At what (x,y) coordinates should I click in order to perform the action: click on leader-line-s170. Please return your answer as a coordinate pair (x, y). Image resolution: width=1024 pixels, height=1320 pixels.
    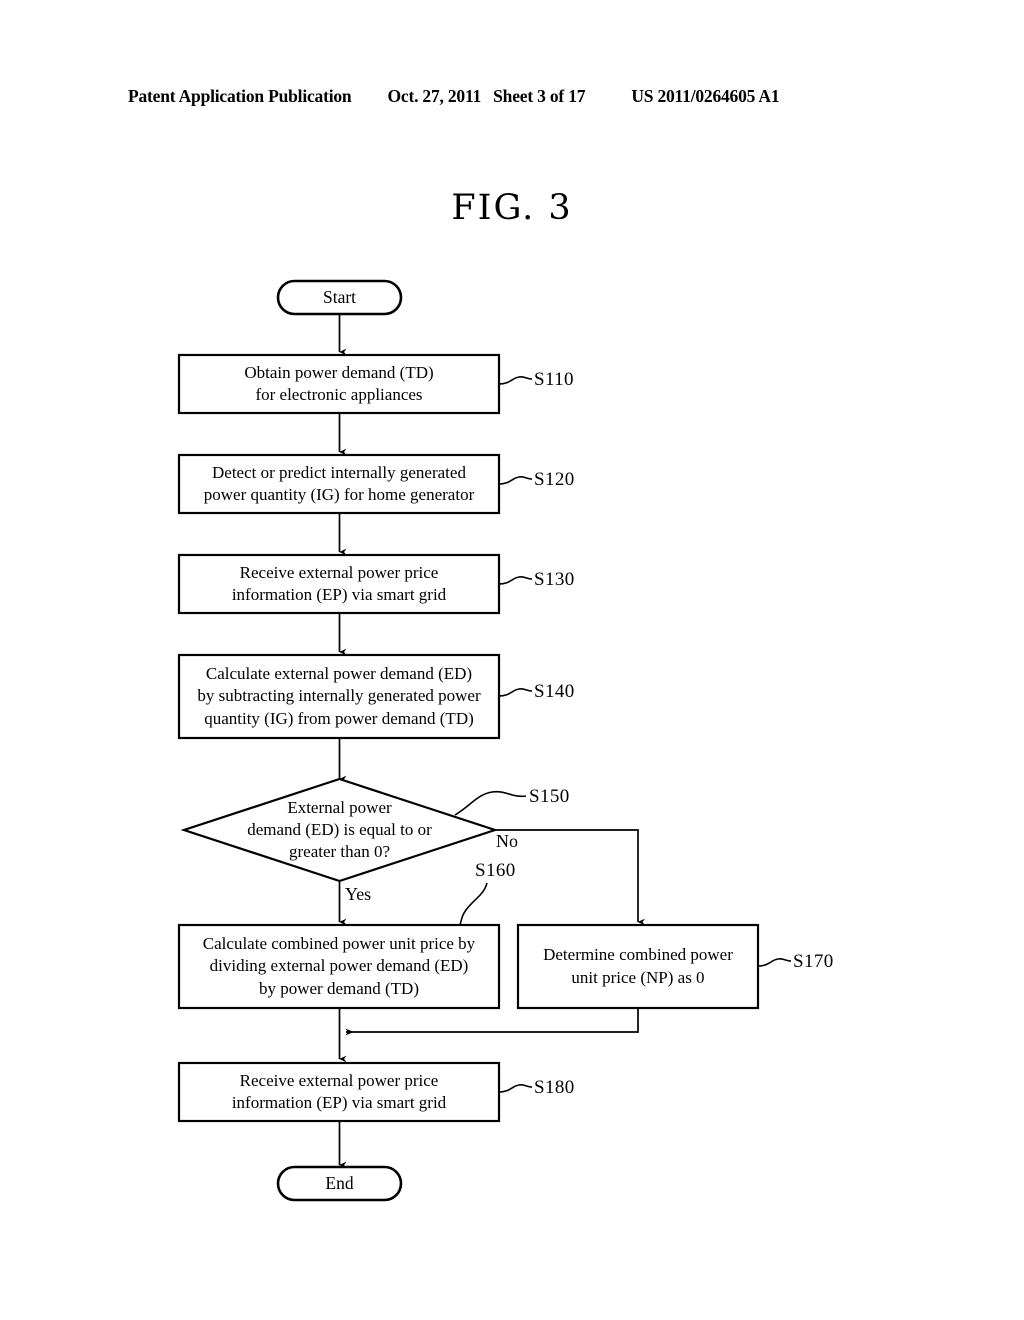
    Looking at the image, I should click on (774, 962).